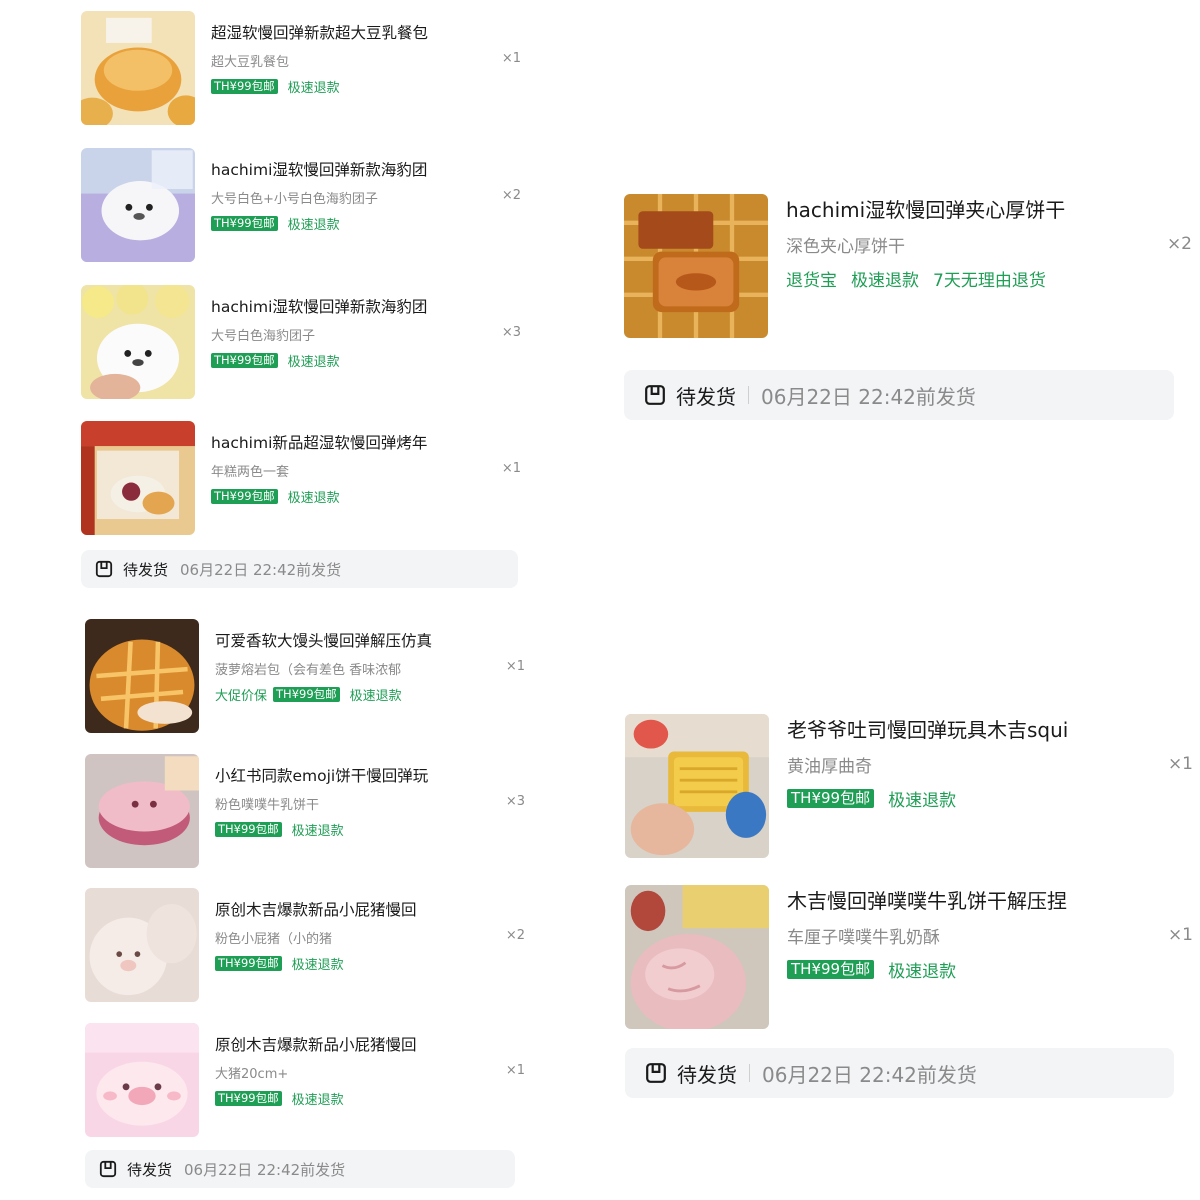  I want to click on service-tags: 大促价保 TH¥99包邮 极速退款, so click(314, 694).